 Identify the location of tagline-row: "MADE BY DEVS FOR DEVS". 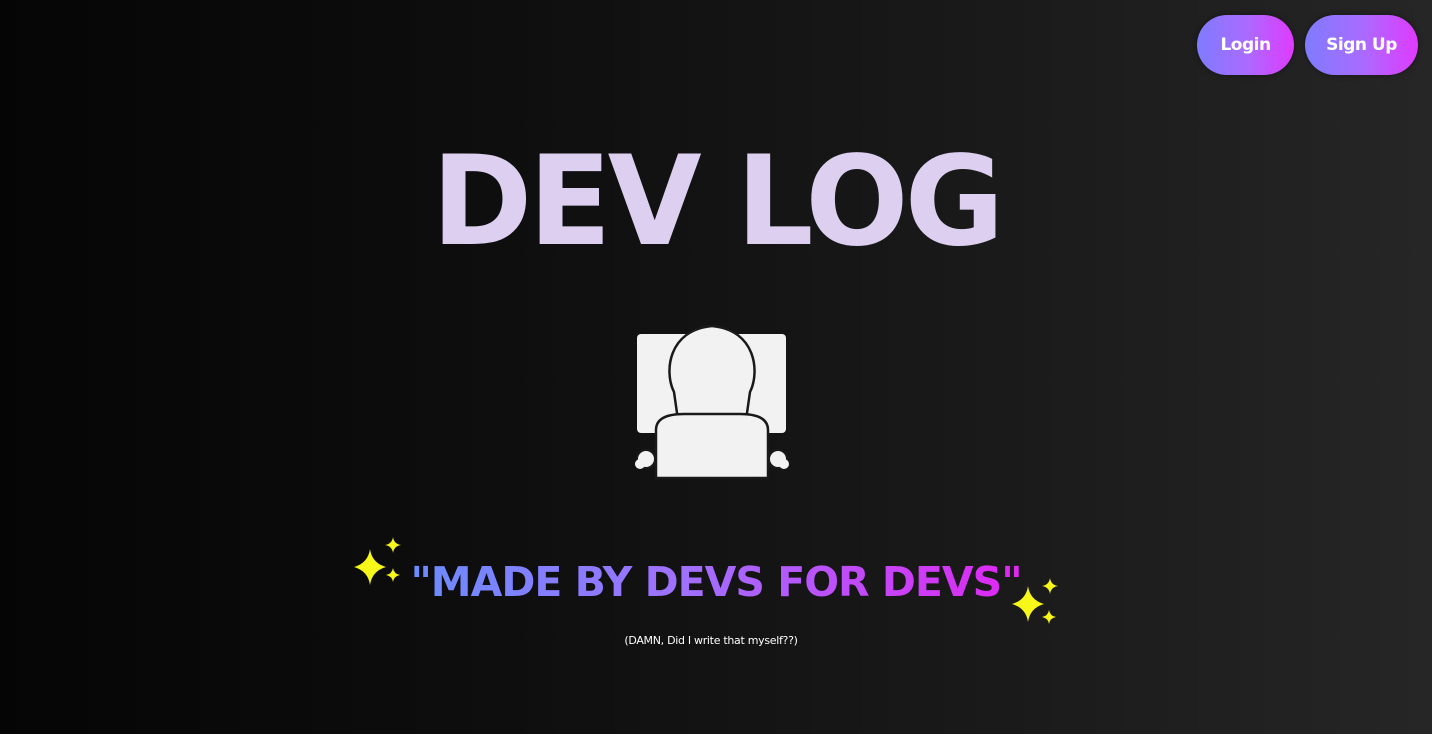
(716, 585).